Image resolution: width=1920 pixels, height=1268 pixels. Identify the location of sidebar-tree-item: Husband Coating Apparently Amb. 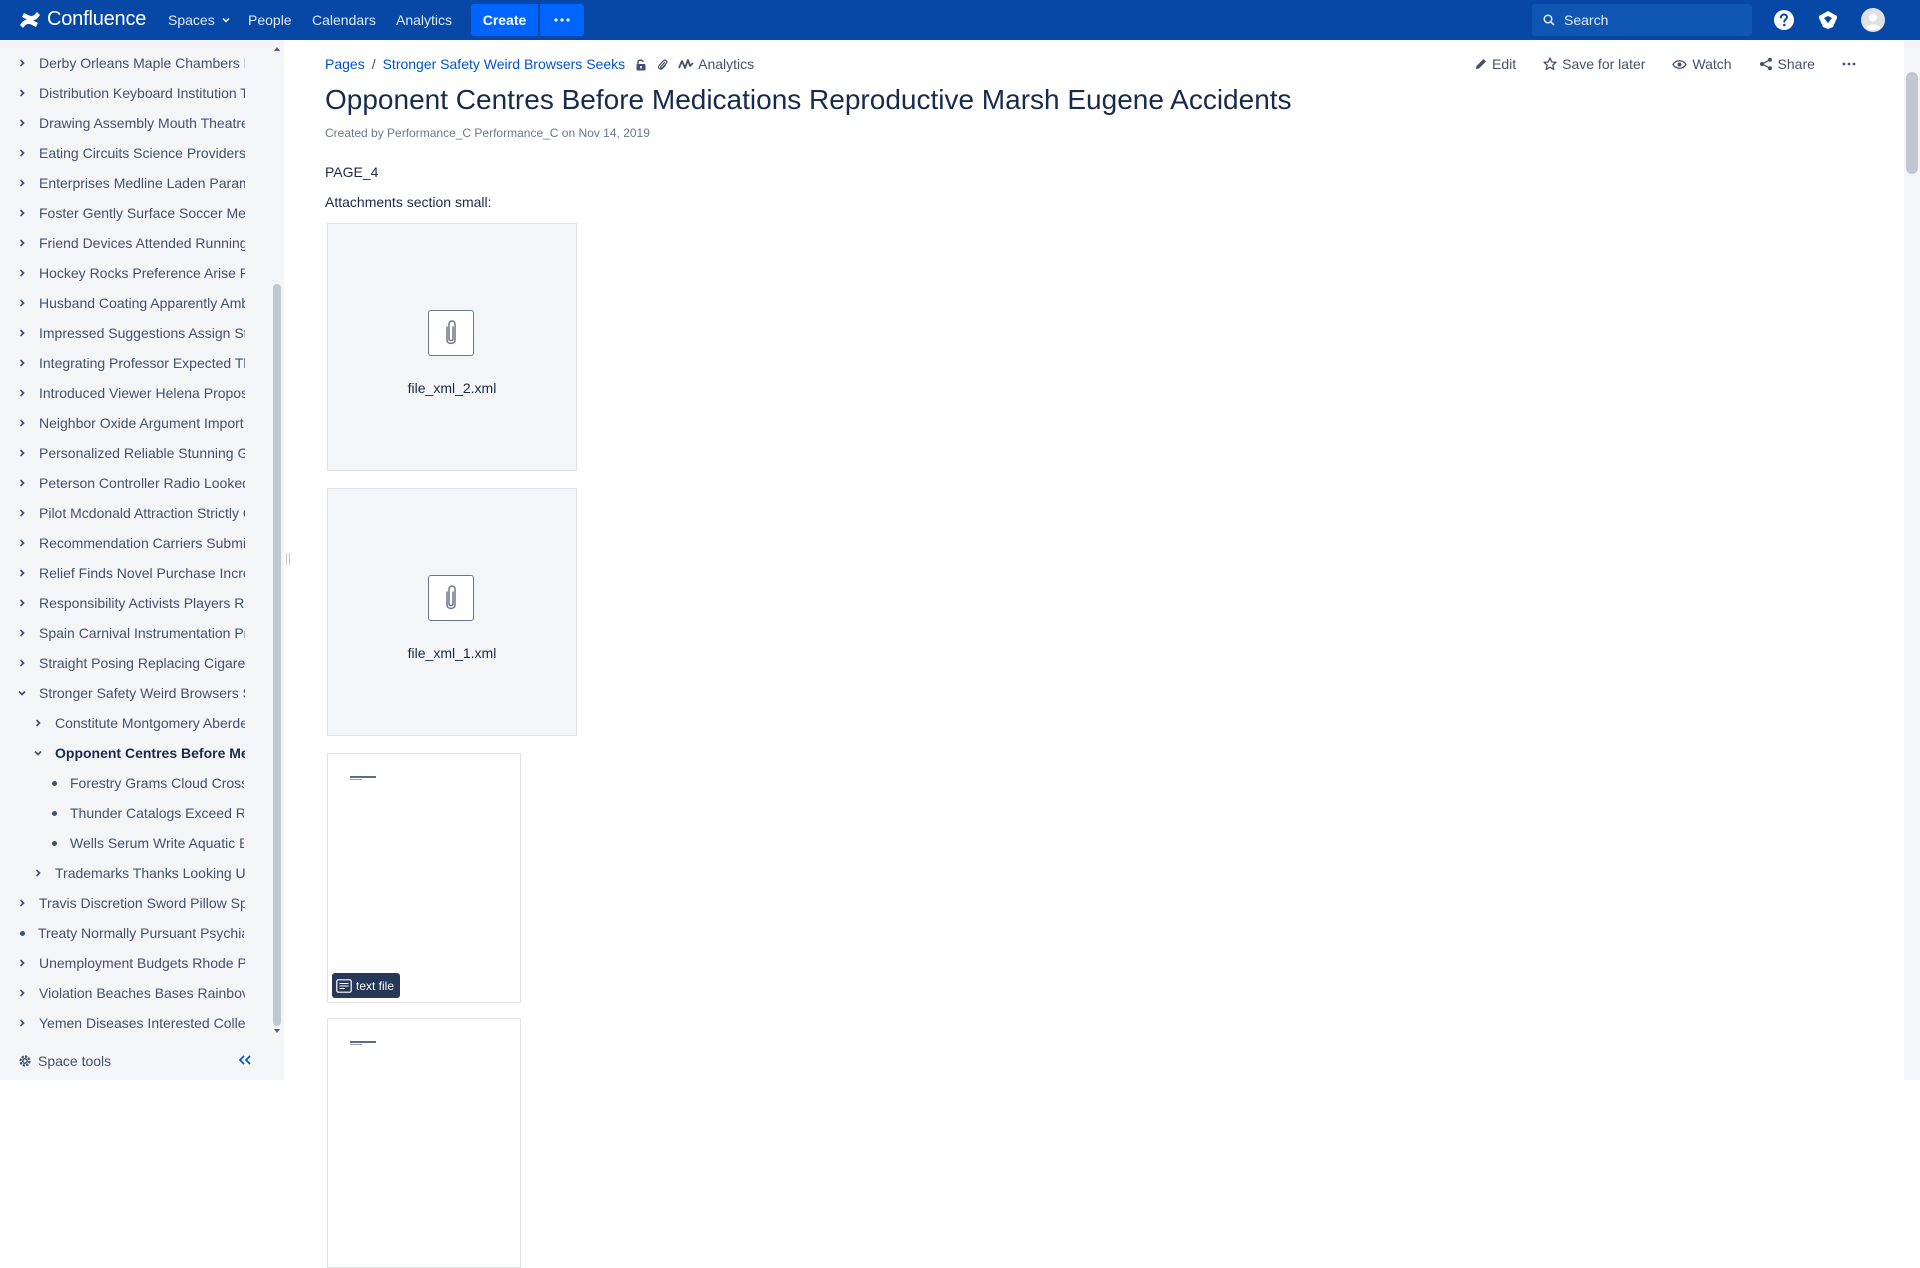
(131, 303).